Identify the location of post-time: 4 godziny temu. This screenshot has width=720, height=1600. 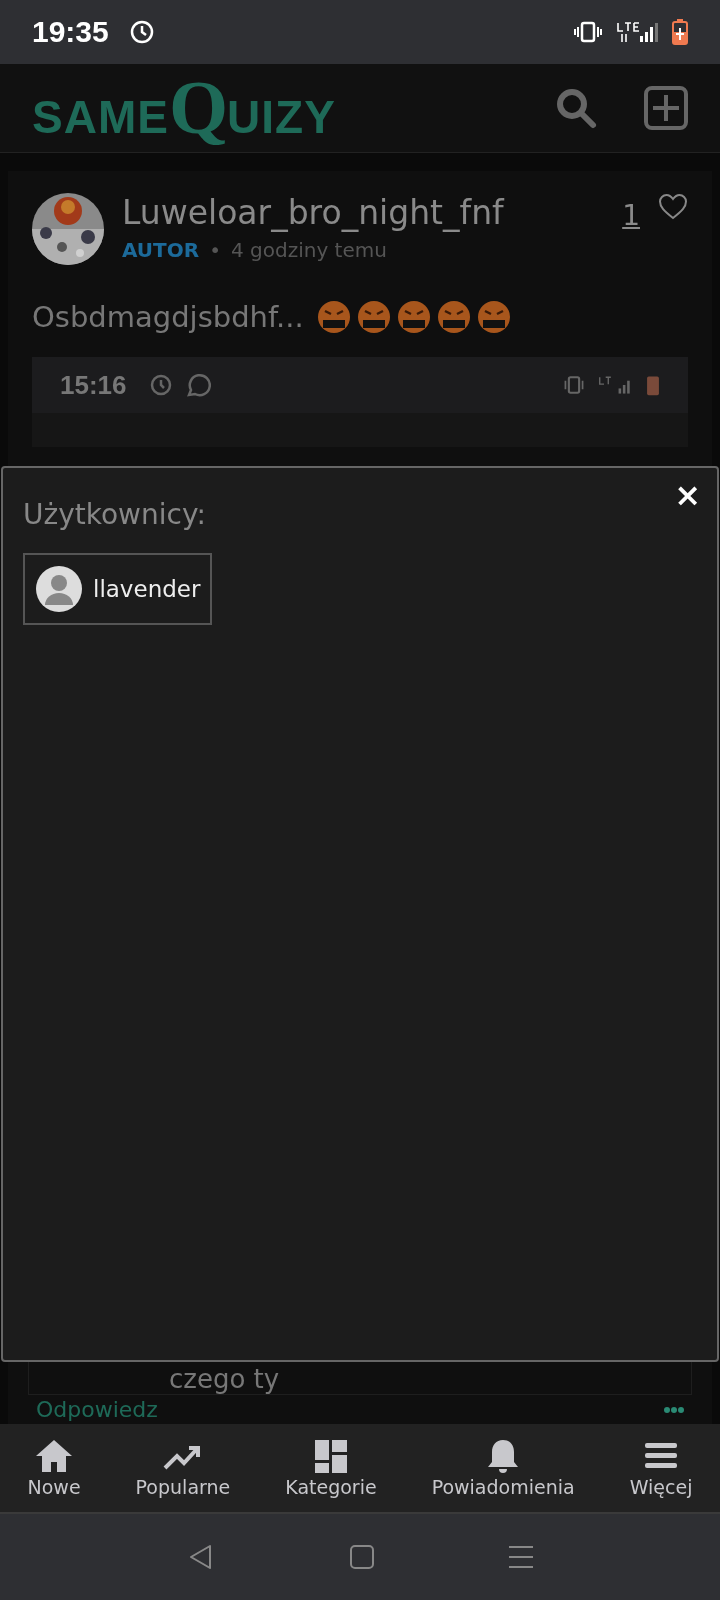
(308, 250).